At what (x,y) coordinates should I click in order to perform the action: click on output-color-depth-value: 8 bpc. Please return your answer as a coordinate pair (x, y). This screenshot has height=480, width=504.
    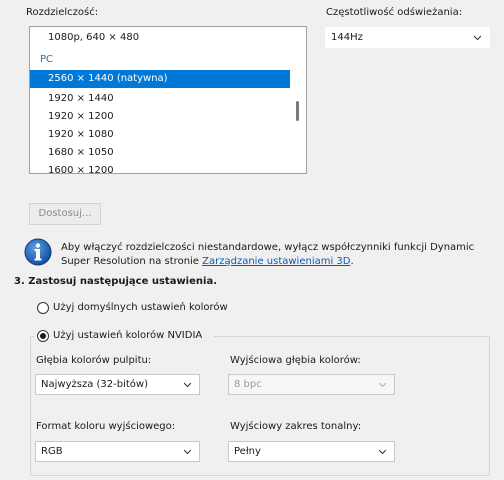
    Looking at the image, I should click on (248, 384).